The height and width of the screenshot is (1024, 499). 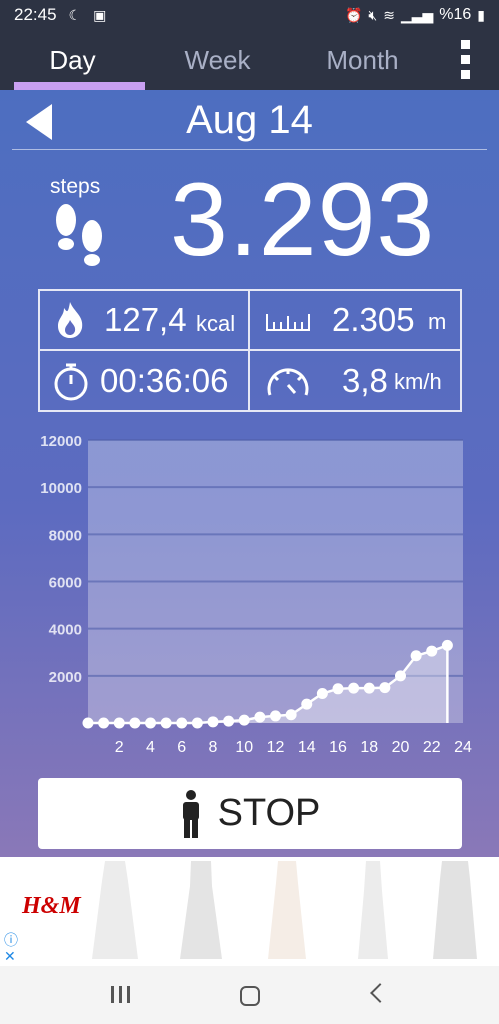 What do you see at coordinates (75, 14) in the screenshot?
I see `moon-icon: ☾` at bounding box center [75, 14].